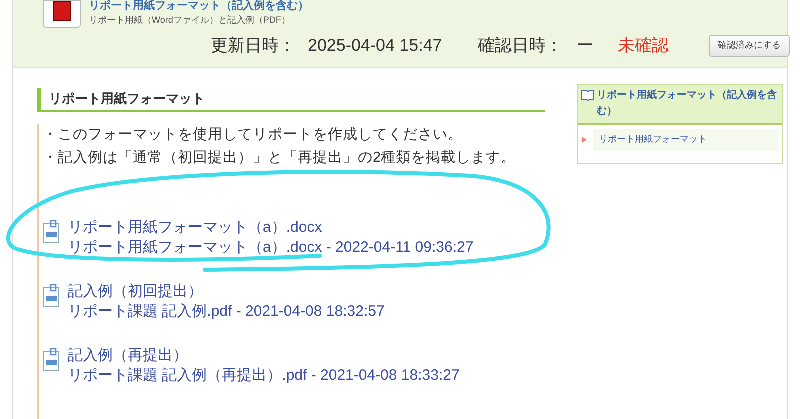  I want to click on updated-value: 2025-04-04 15:47, so click(375, 46).